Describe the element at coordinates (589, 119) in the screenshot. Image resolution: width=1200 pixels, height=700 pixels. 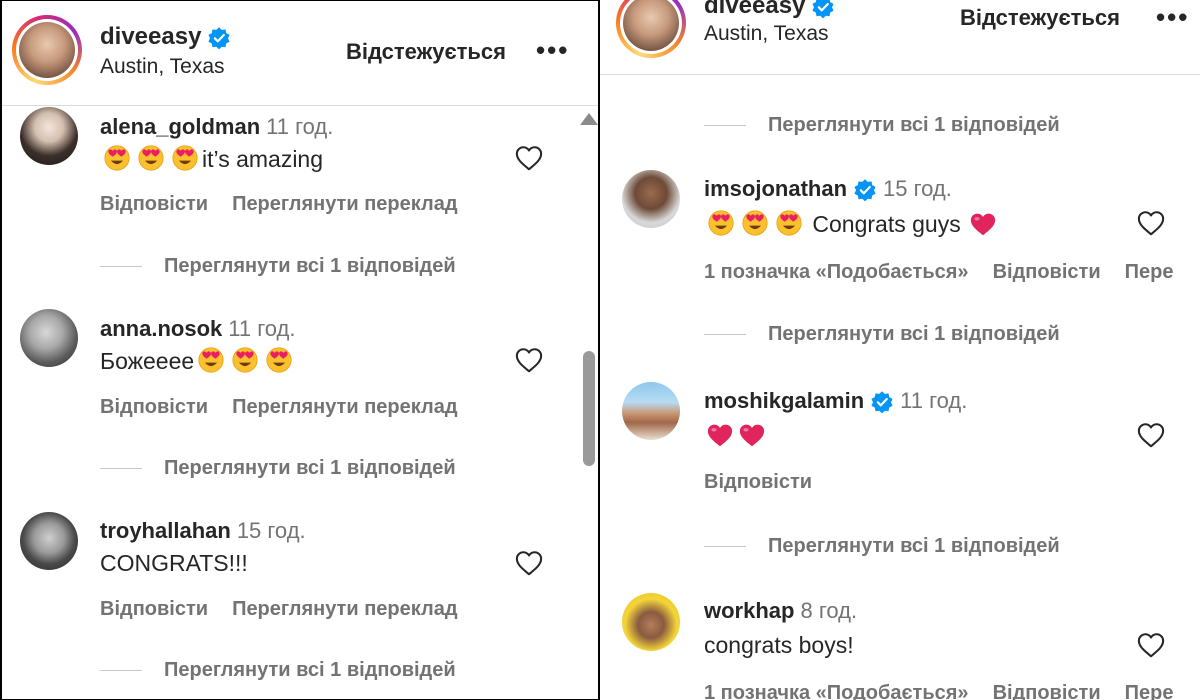
I see `scroll-up-arrow-icon` at that location.